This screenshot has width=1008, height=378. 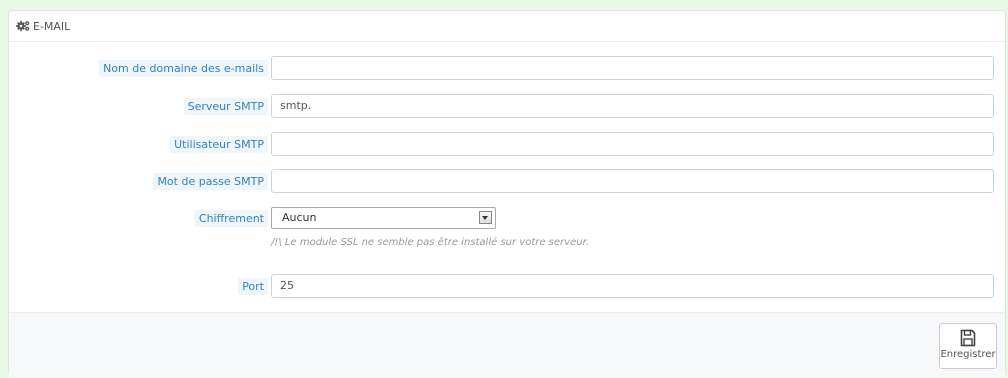 I want to click on smtp-password-input, so click(x=632, y=181).